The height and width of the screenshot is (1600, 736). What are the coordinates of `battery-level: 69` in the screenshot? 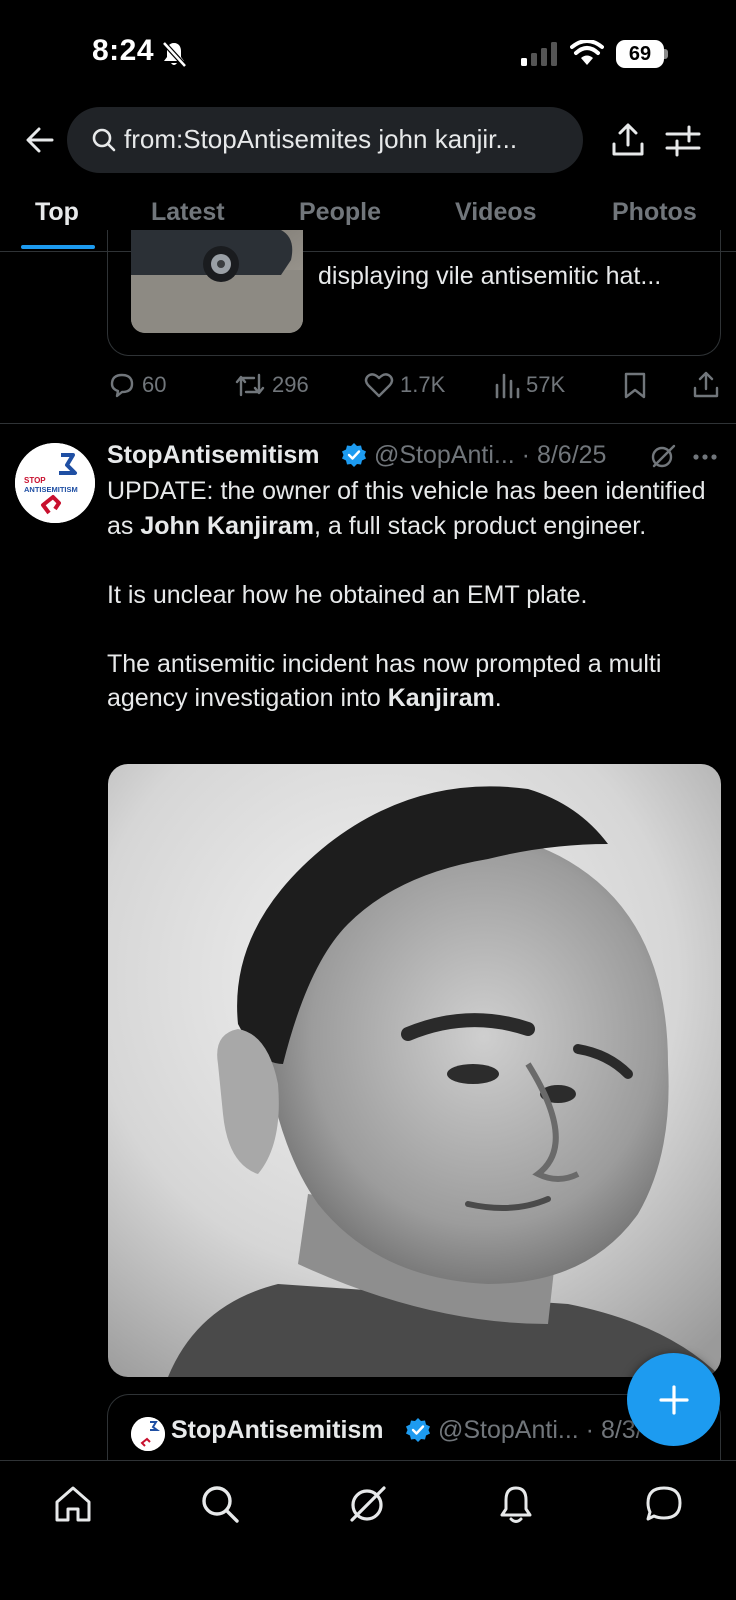 It's located at (640, 54).